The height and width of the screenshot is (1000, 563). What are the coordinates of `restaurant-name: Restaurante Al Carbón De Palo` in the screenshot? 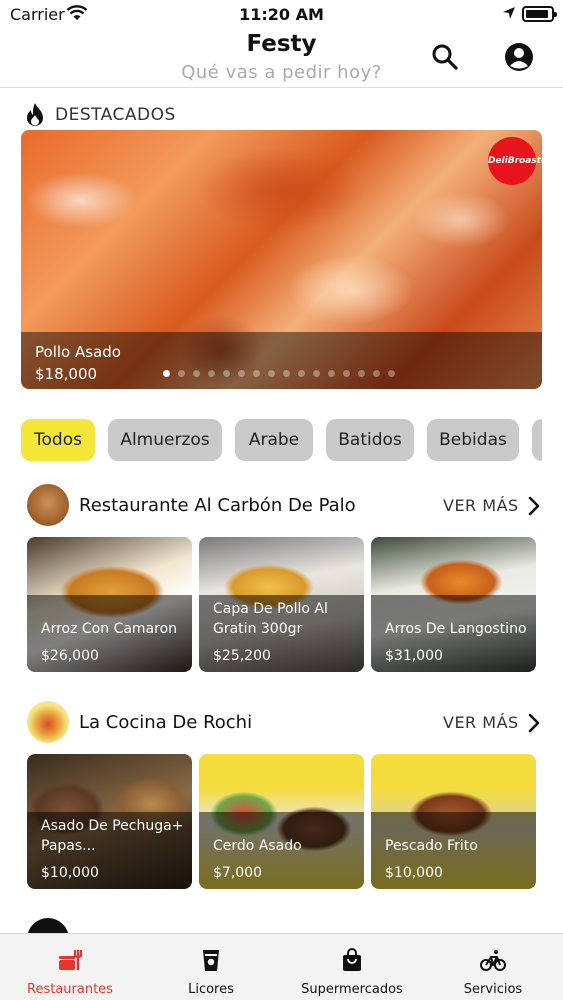 It's located at (217, 505).